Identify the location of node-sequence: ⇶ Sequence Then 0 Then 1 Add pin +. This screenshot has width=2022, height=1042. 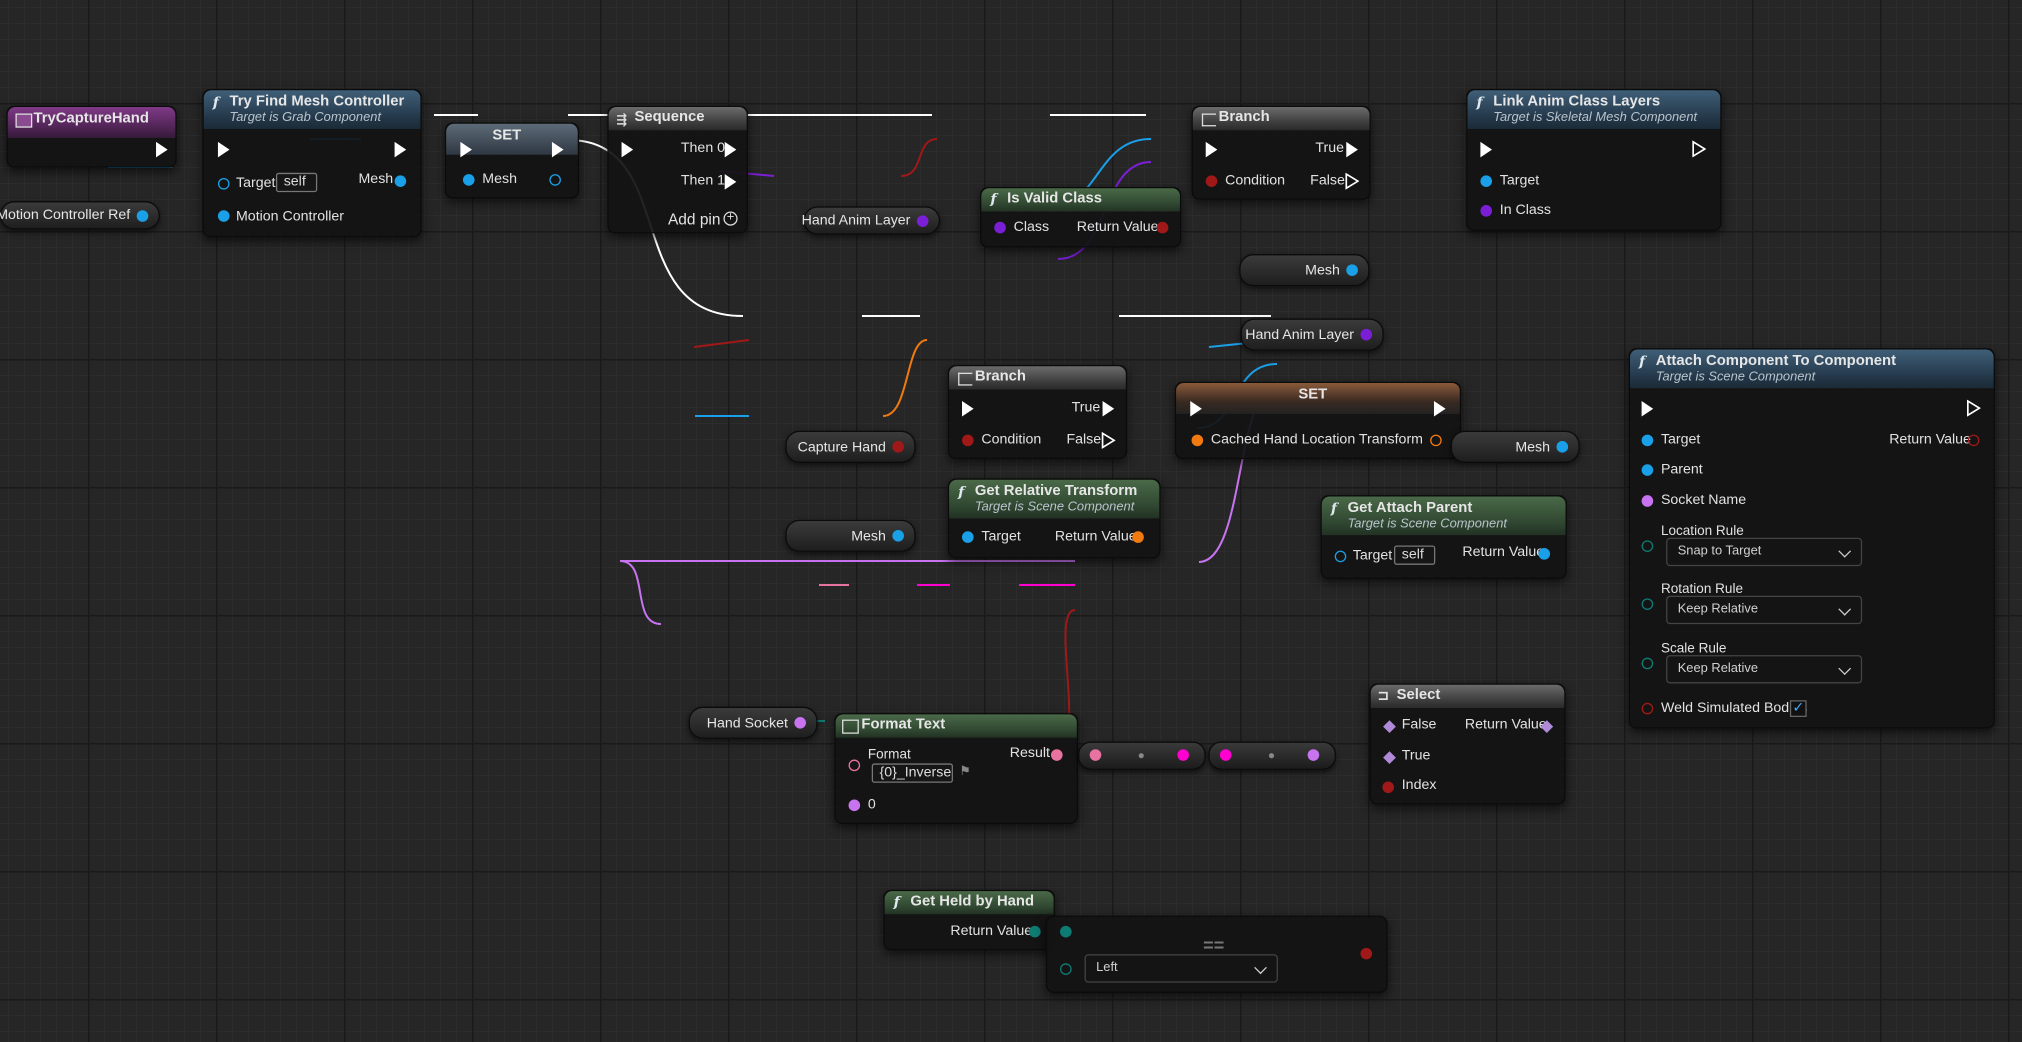
(677, 169).